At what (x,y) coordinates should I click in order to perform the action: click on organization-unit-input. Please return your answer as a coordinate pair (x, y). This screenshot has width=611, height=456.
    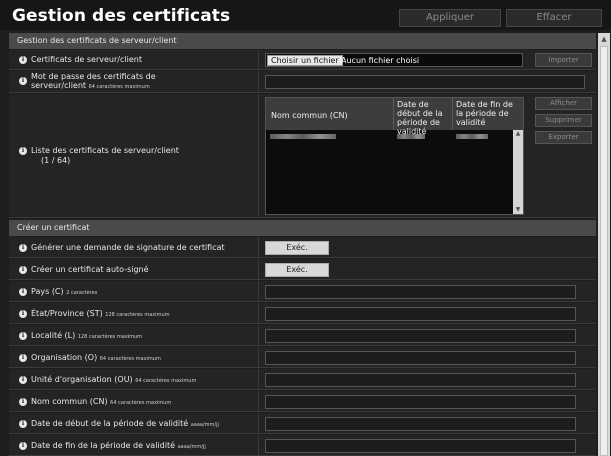
    Looking at the image, I should click on (420, 380).